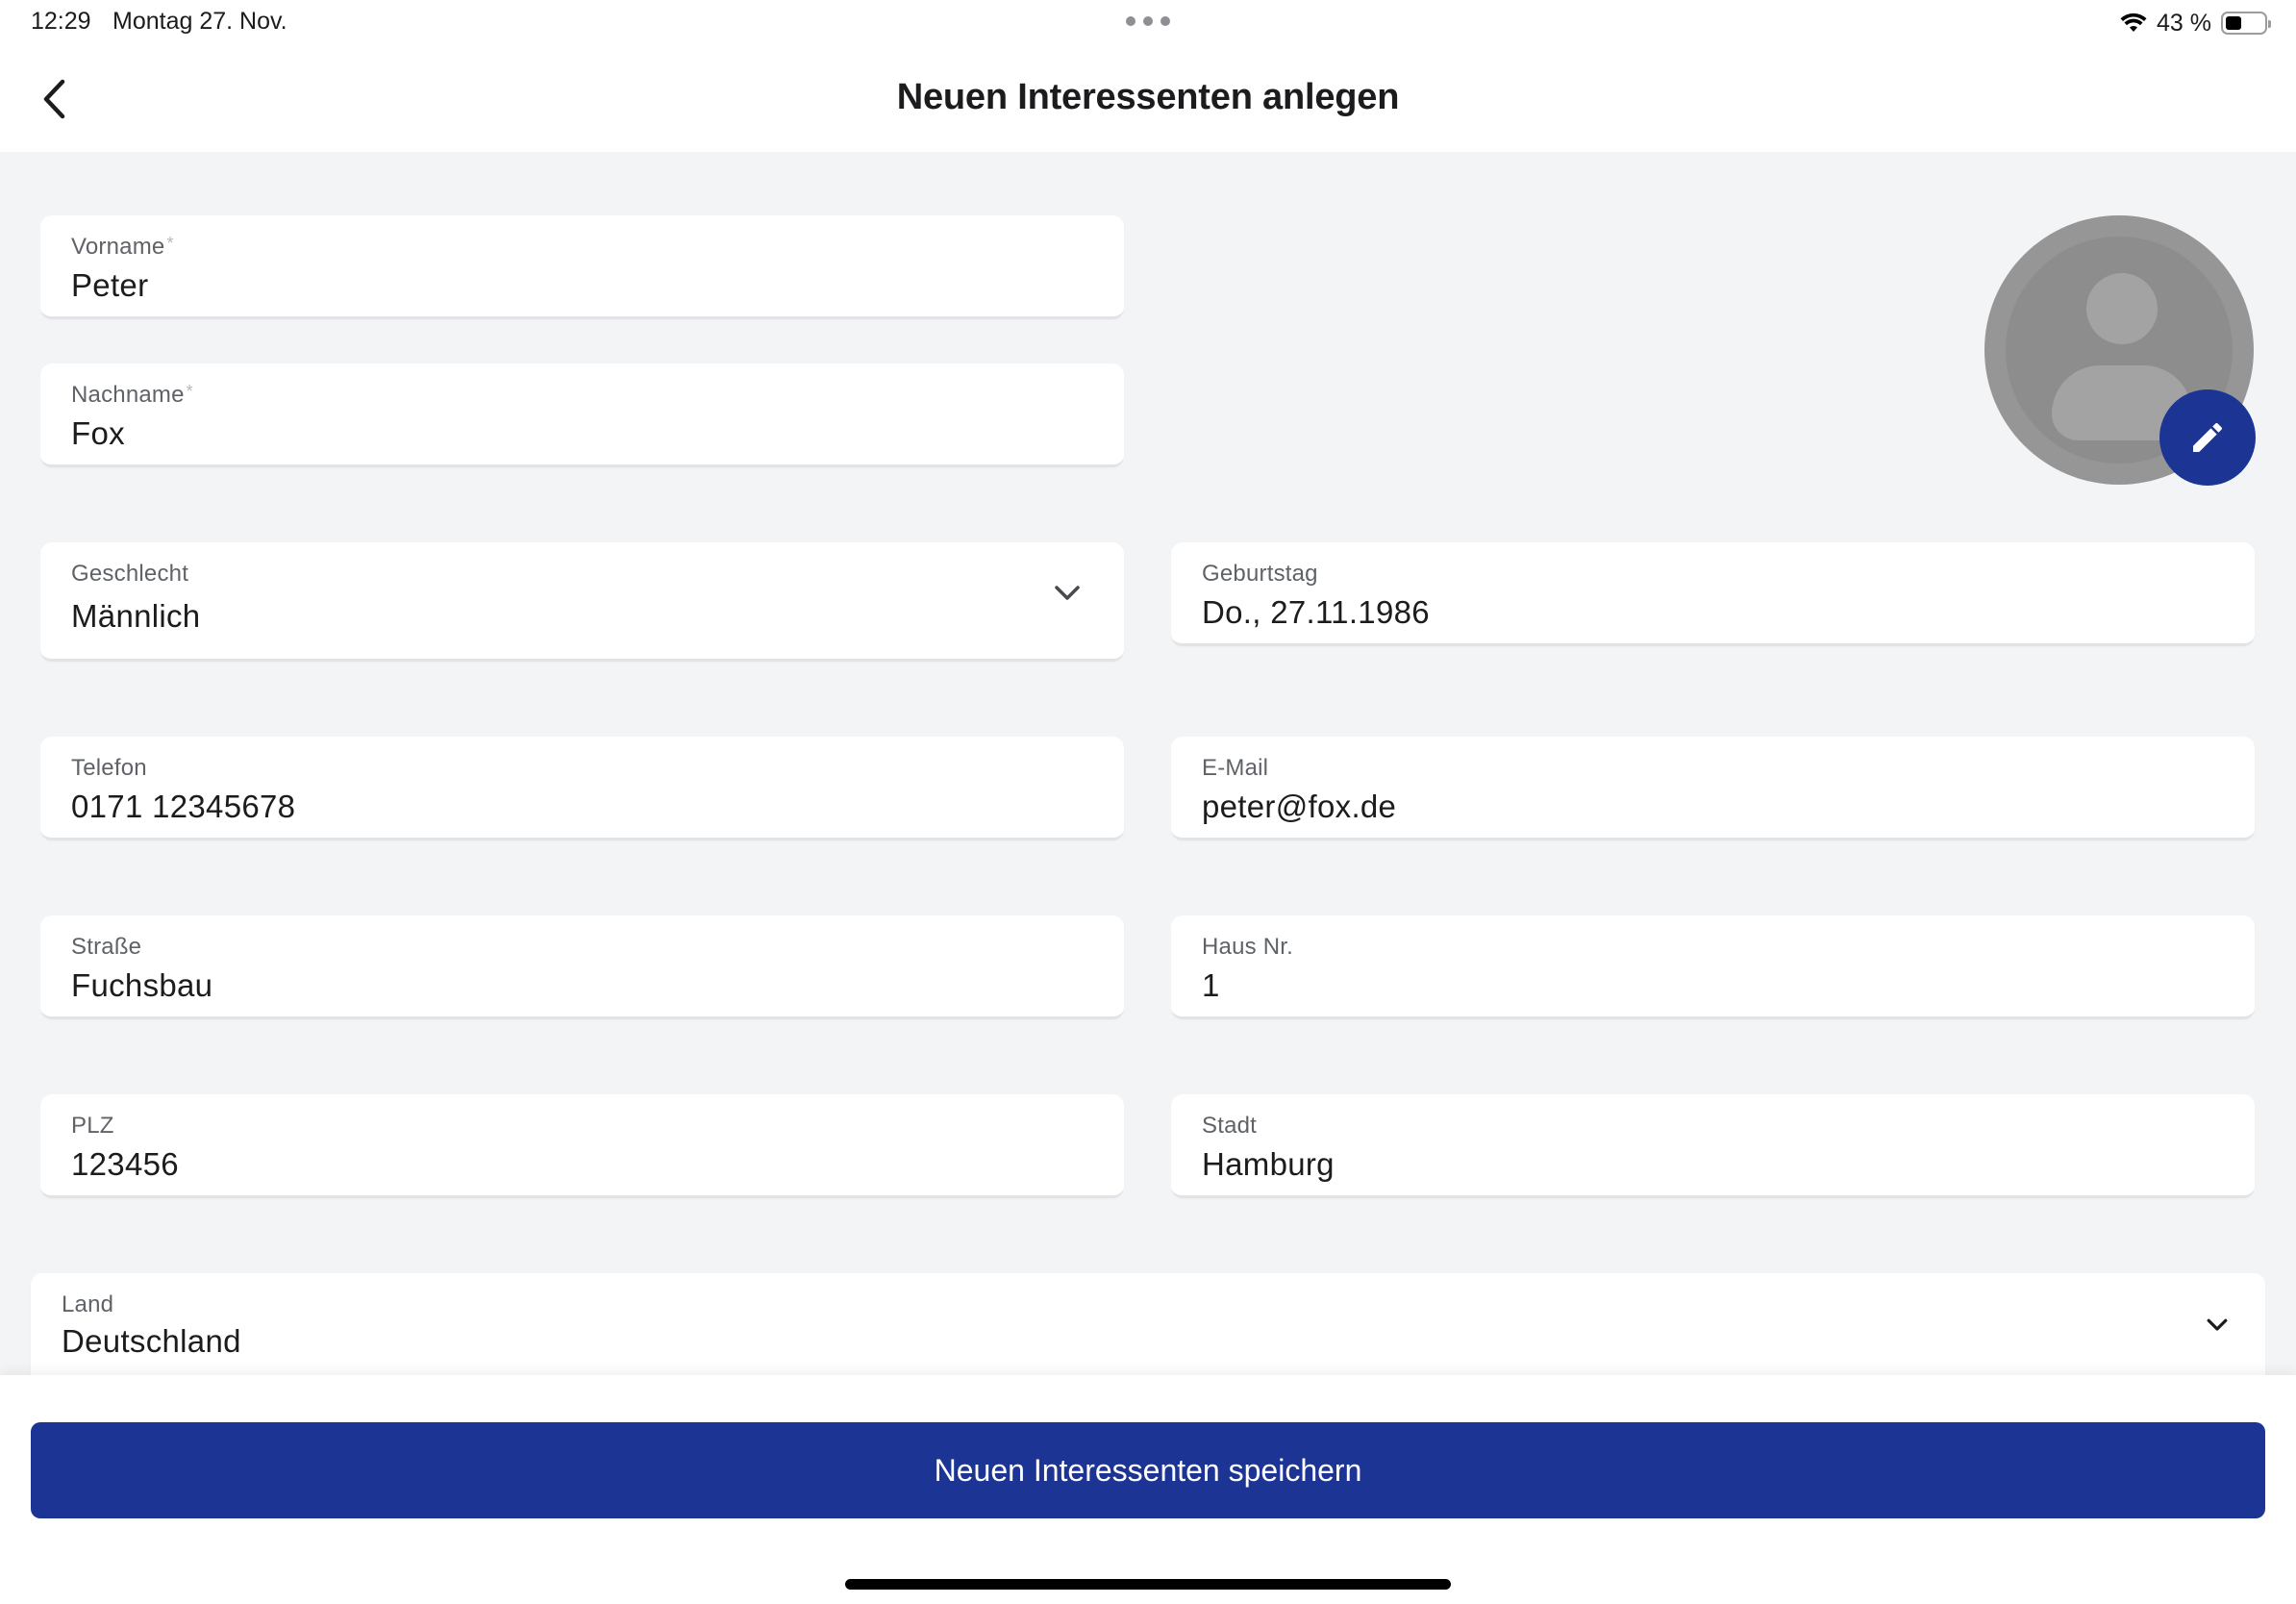 This screenshot has height=1604, width=2296. I want to click on phone-field: Telefon 0171 12345678, so click(582, 788).